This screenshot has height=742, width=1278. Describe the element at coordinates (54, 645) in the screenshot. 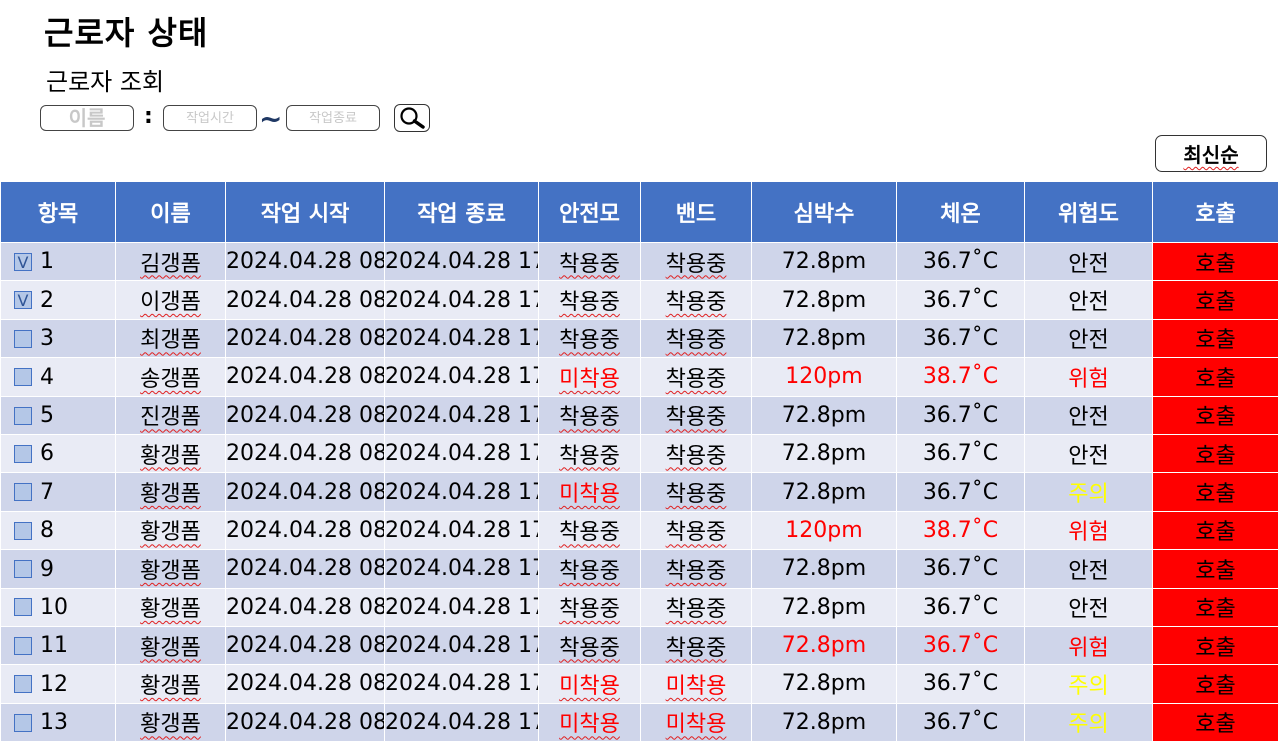

I see `row-index: 11` at that location.